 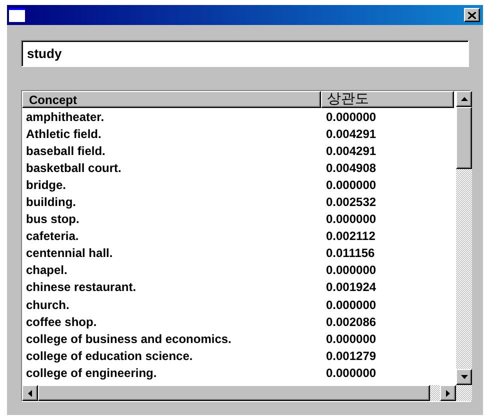 What do you see at coordinates (52, 236) in the screenshot?
I see `concept-cell-text: cafeteria.` at bounding box center [52, 236].